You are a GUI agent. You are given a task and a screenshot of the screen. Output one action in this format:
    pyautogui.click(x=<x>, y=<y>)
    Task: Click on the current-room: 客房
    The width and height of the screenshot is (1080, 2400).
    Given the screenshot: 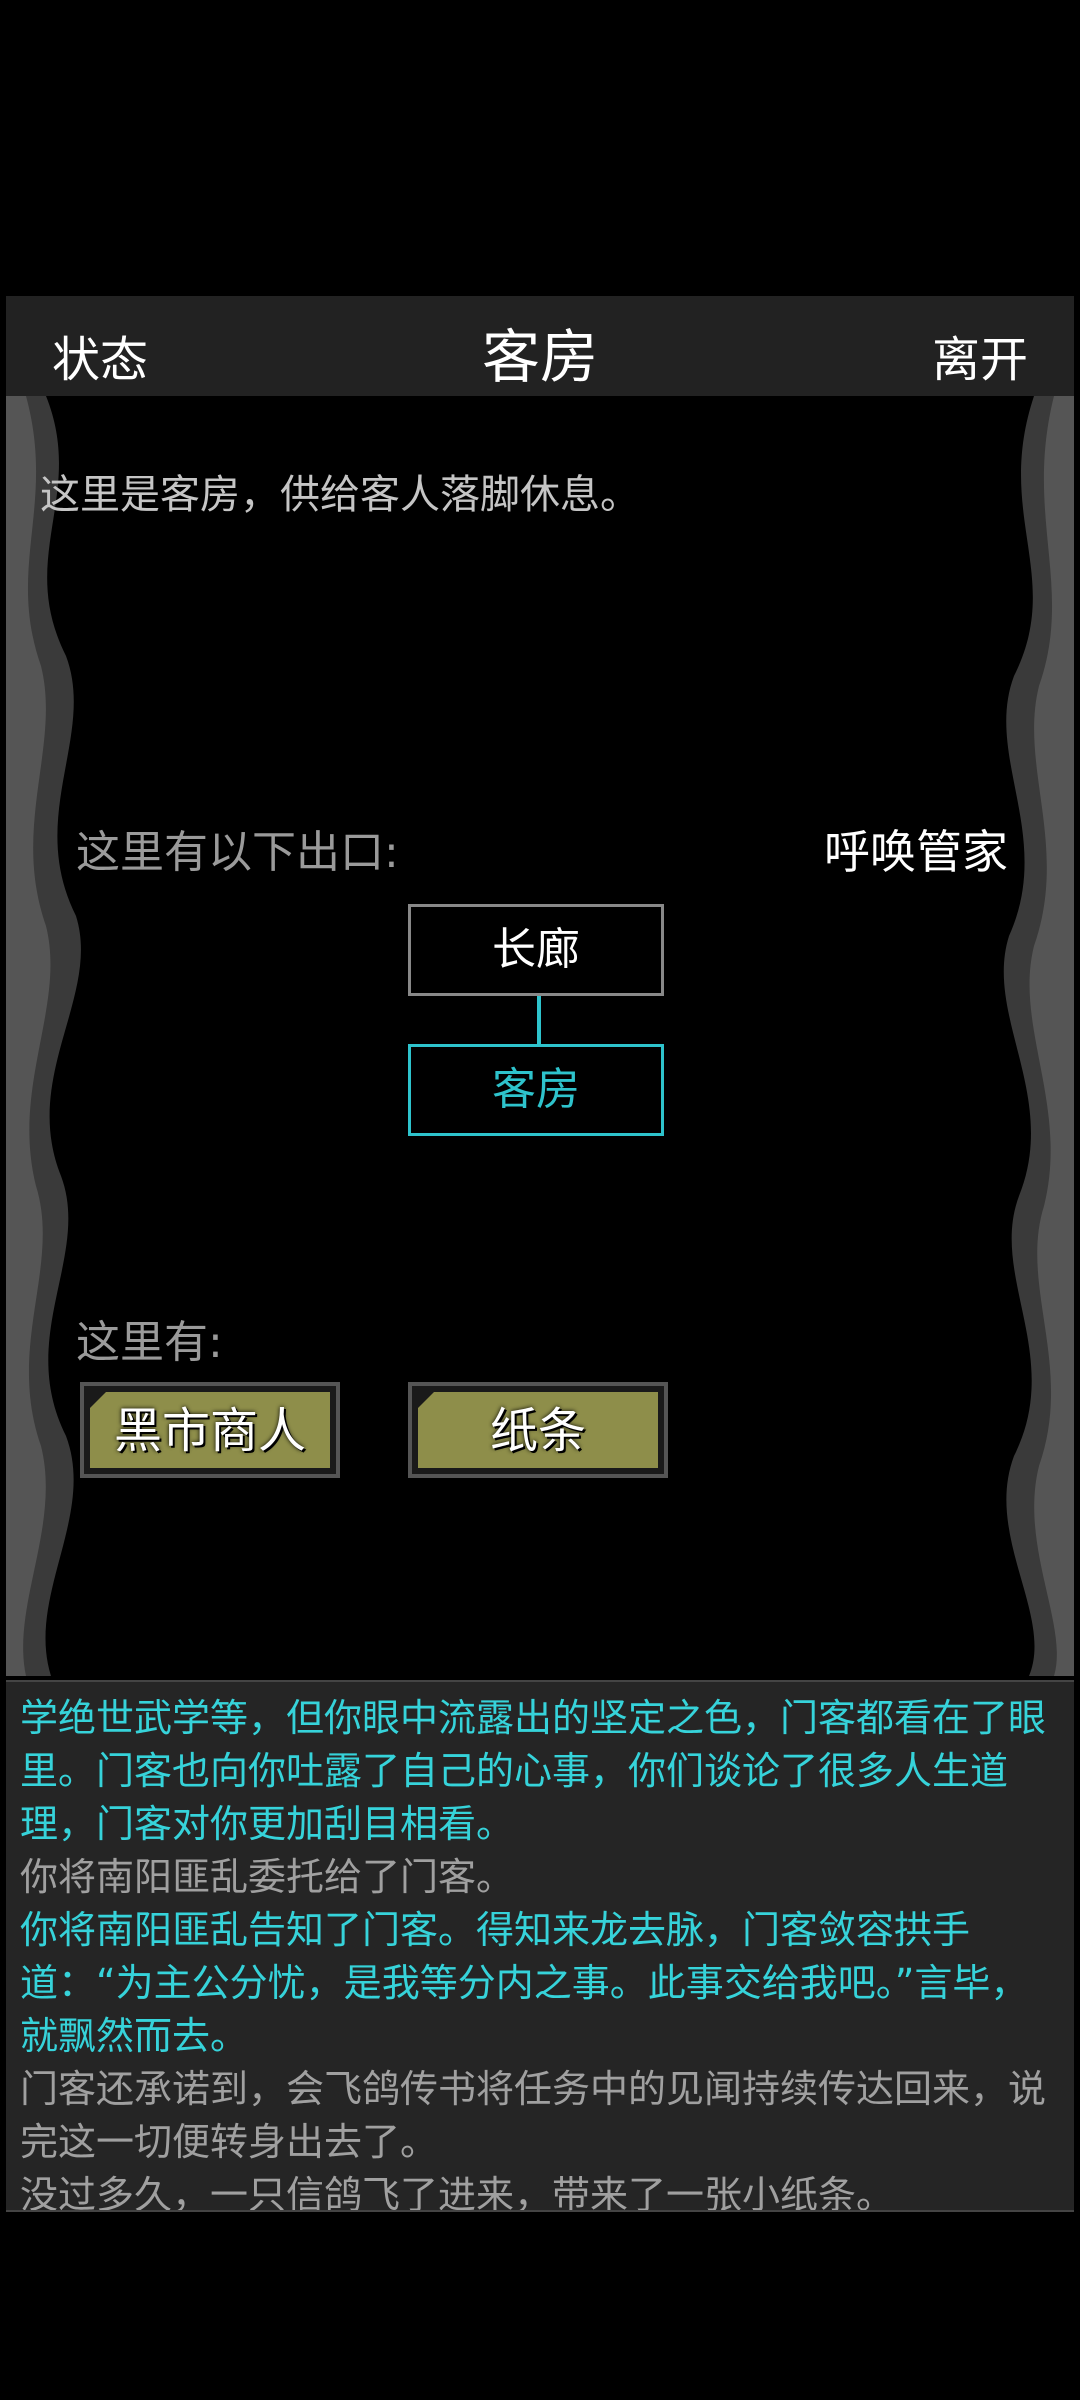 What is the action you would take?
    pyautogui.click(x=536, y=1090)
    